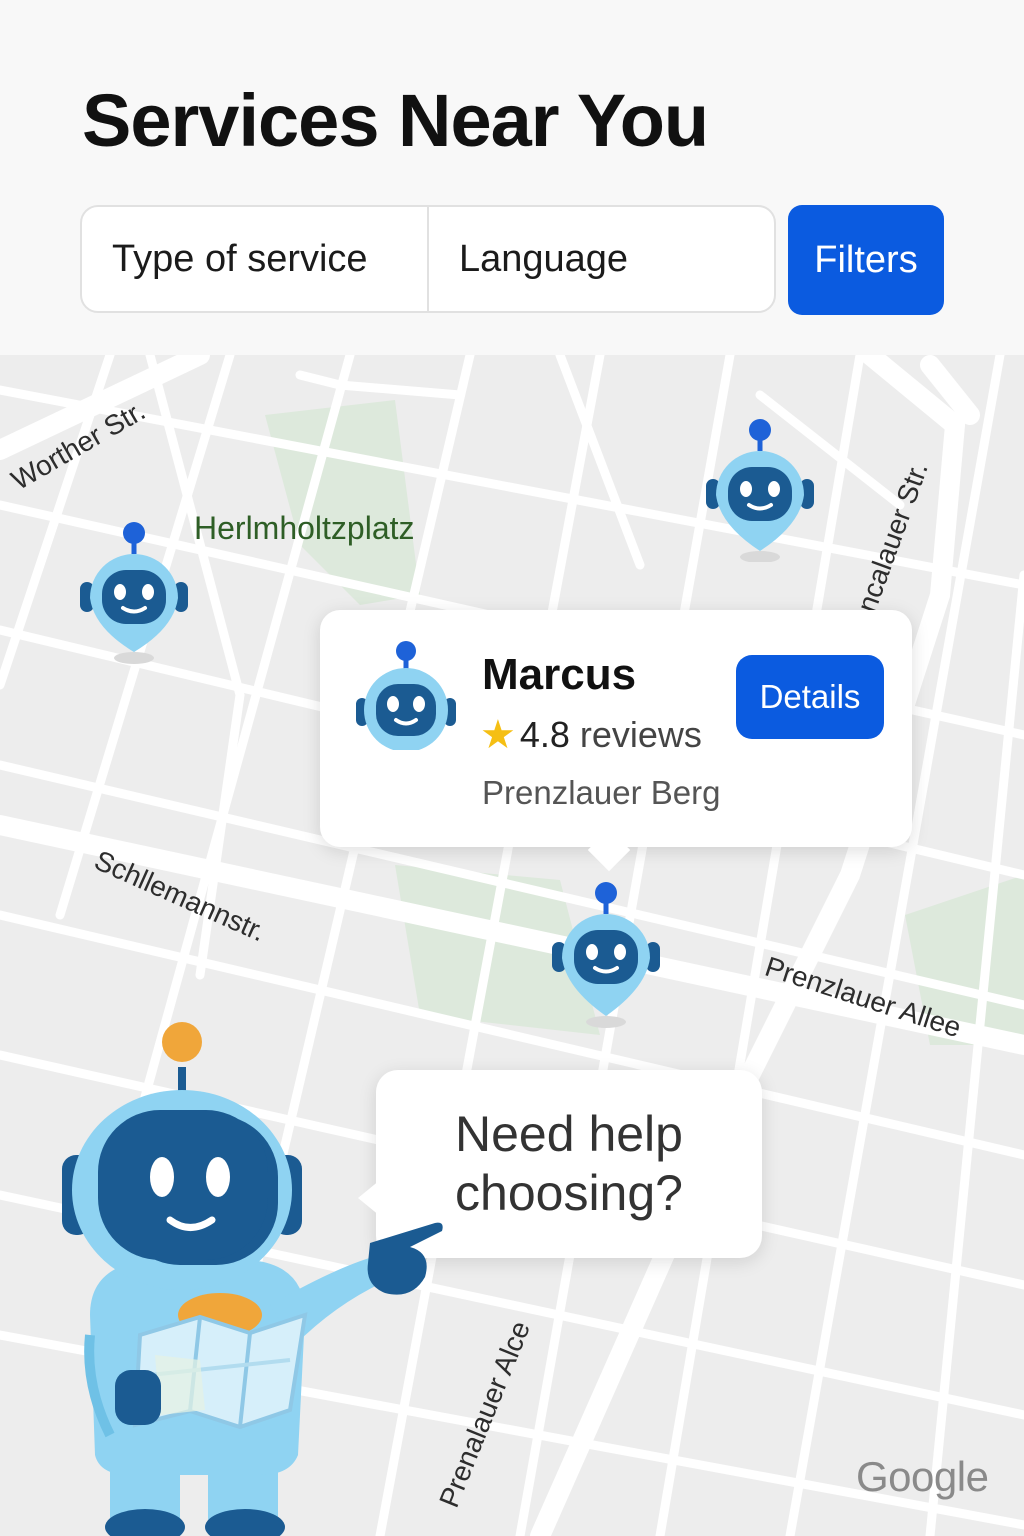 This screenshot has width=1024, height=1536. I want to click on service-type-dropdown: Type of service, so click(254, 259).